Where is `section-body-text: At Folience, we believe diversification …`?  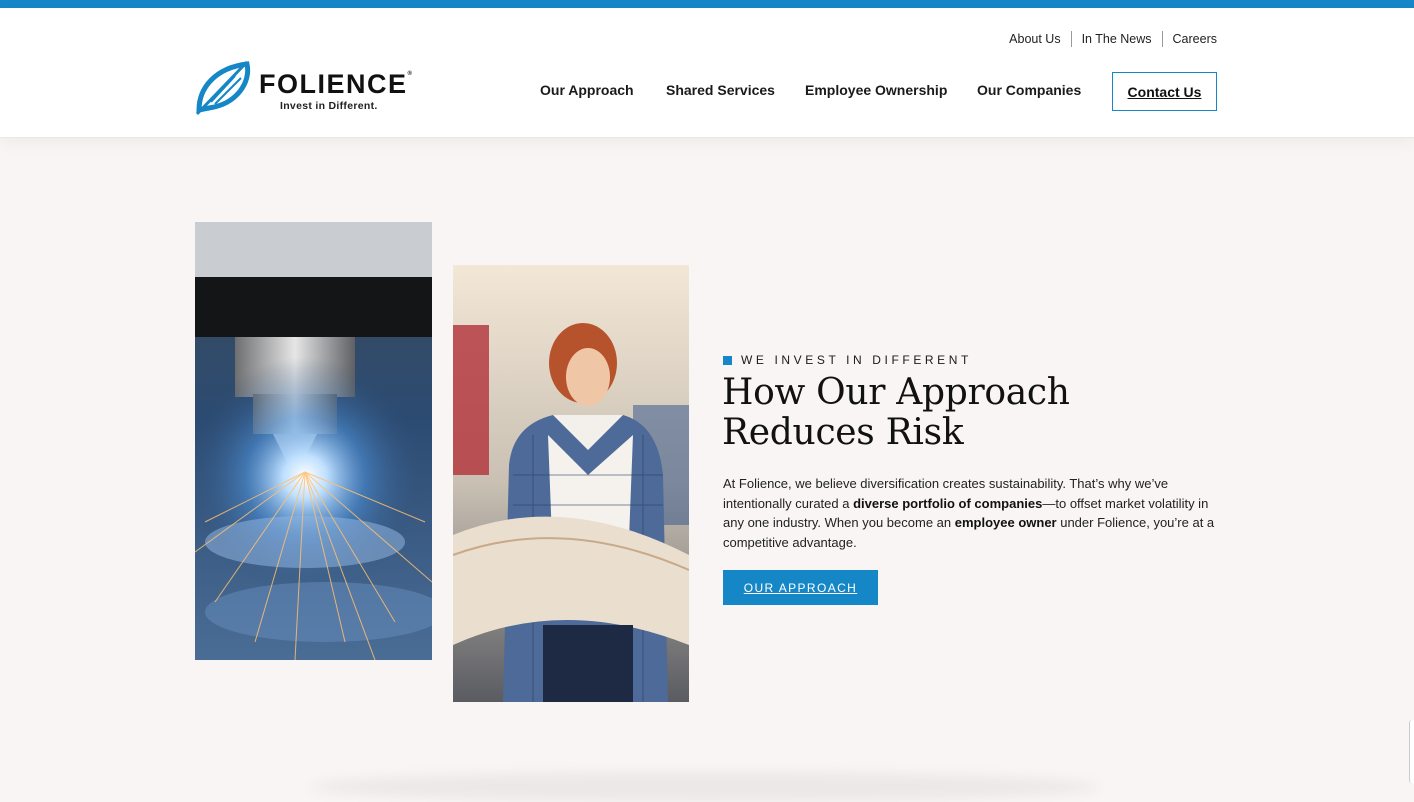 section-body-text: At Folience, we believe diversification … is located at coordinates (969, 513).